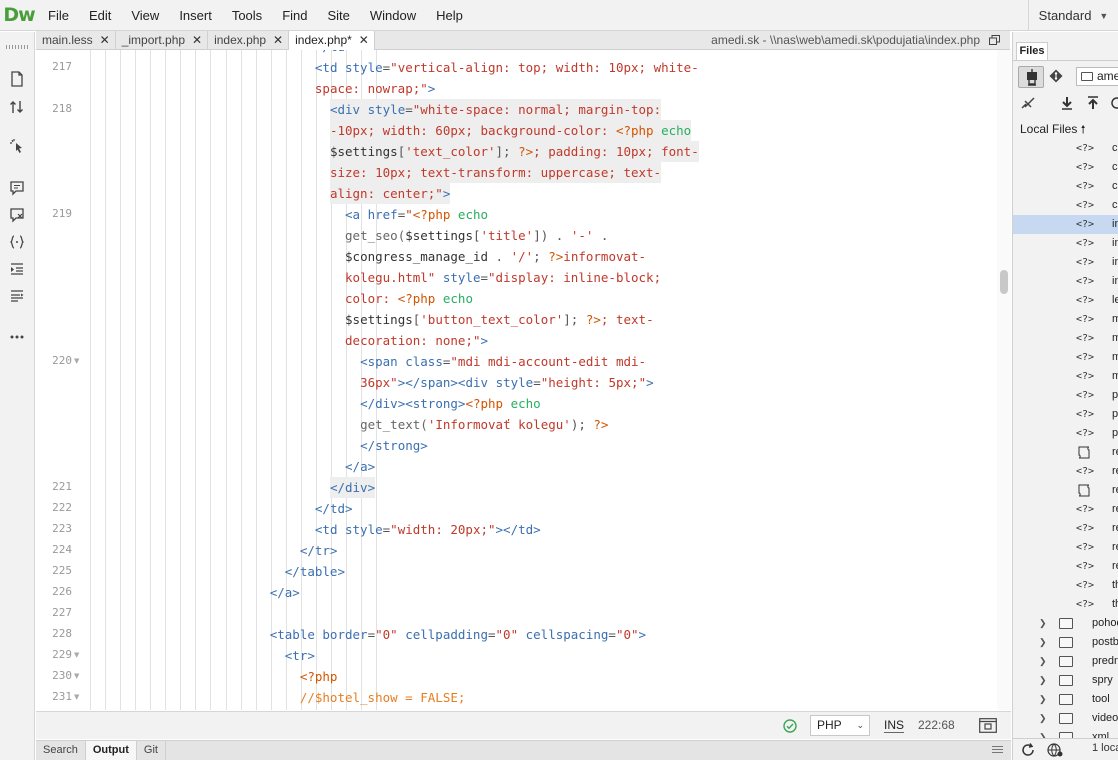 The width and height of the screenshot is (1118, 760). What do you see at coordinates (503, 361) in the screenshot?
I see `code-line: <span class="mdi mdi-account-edit mdi-` at bounding box center [503, 361].